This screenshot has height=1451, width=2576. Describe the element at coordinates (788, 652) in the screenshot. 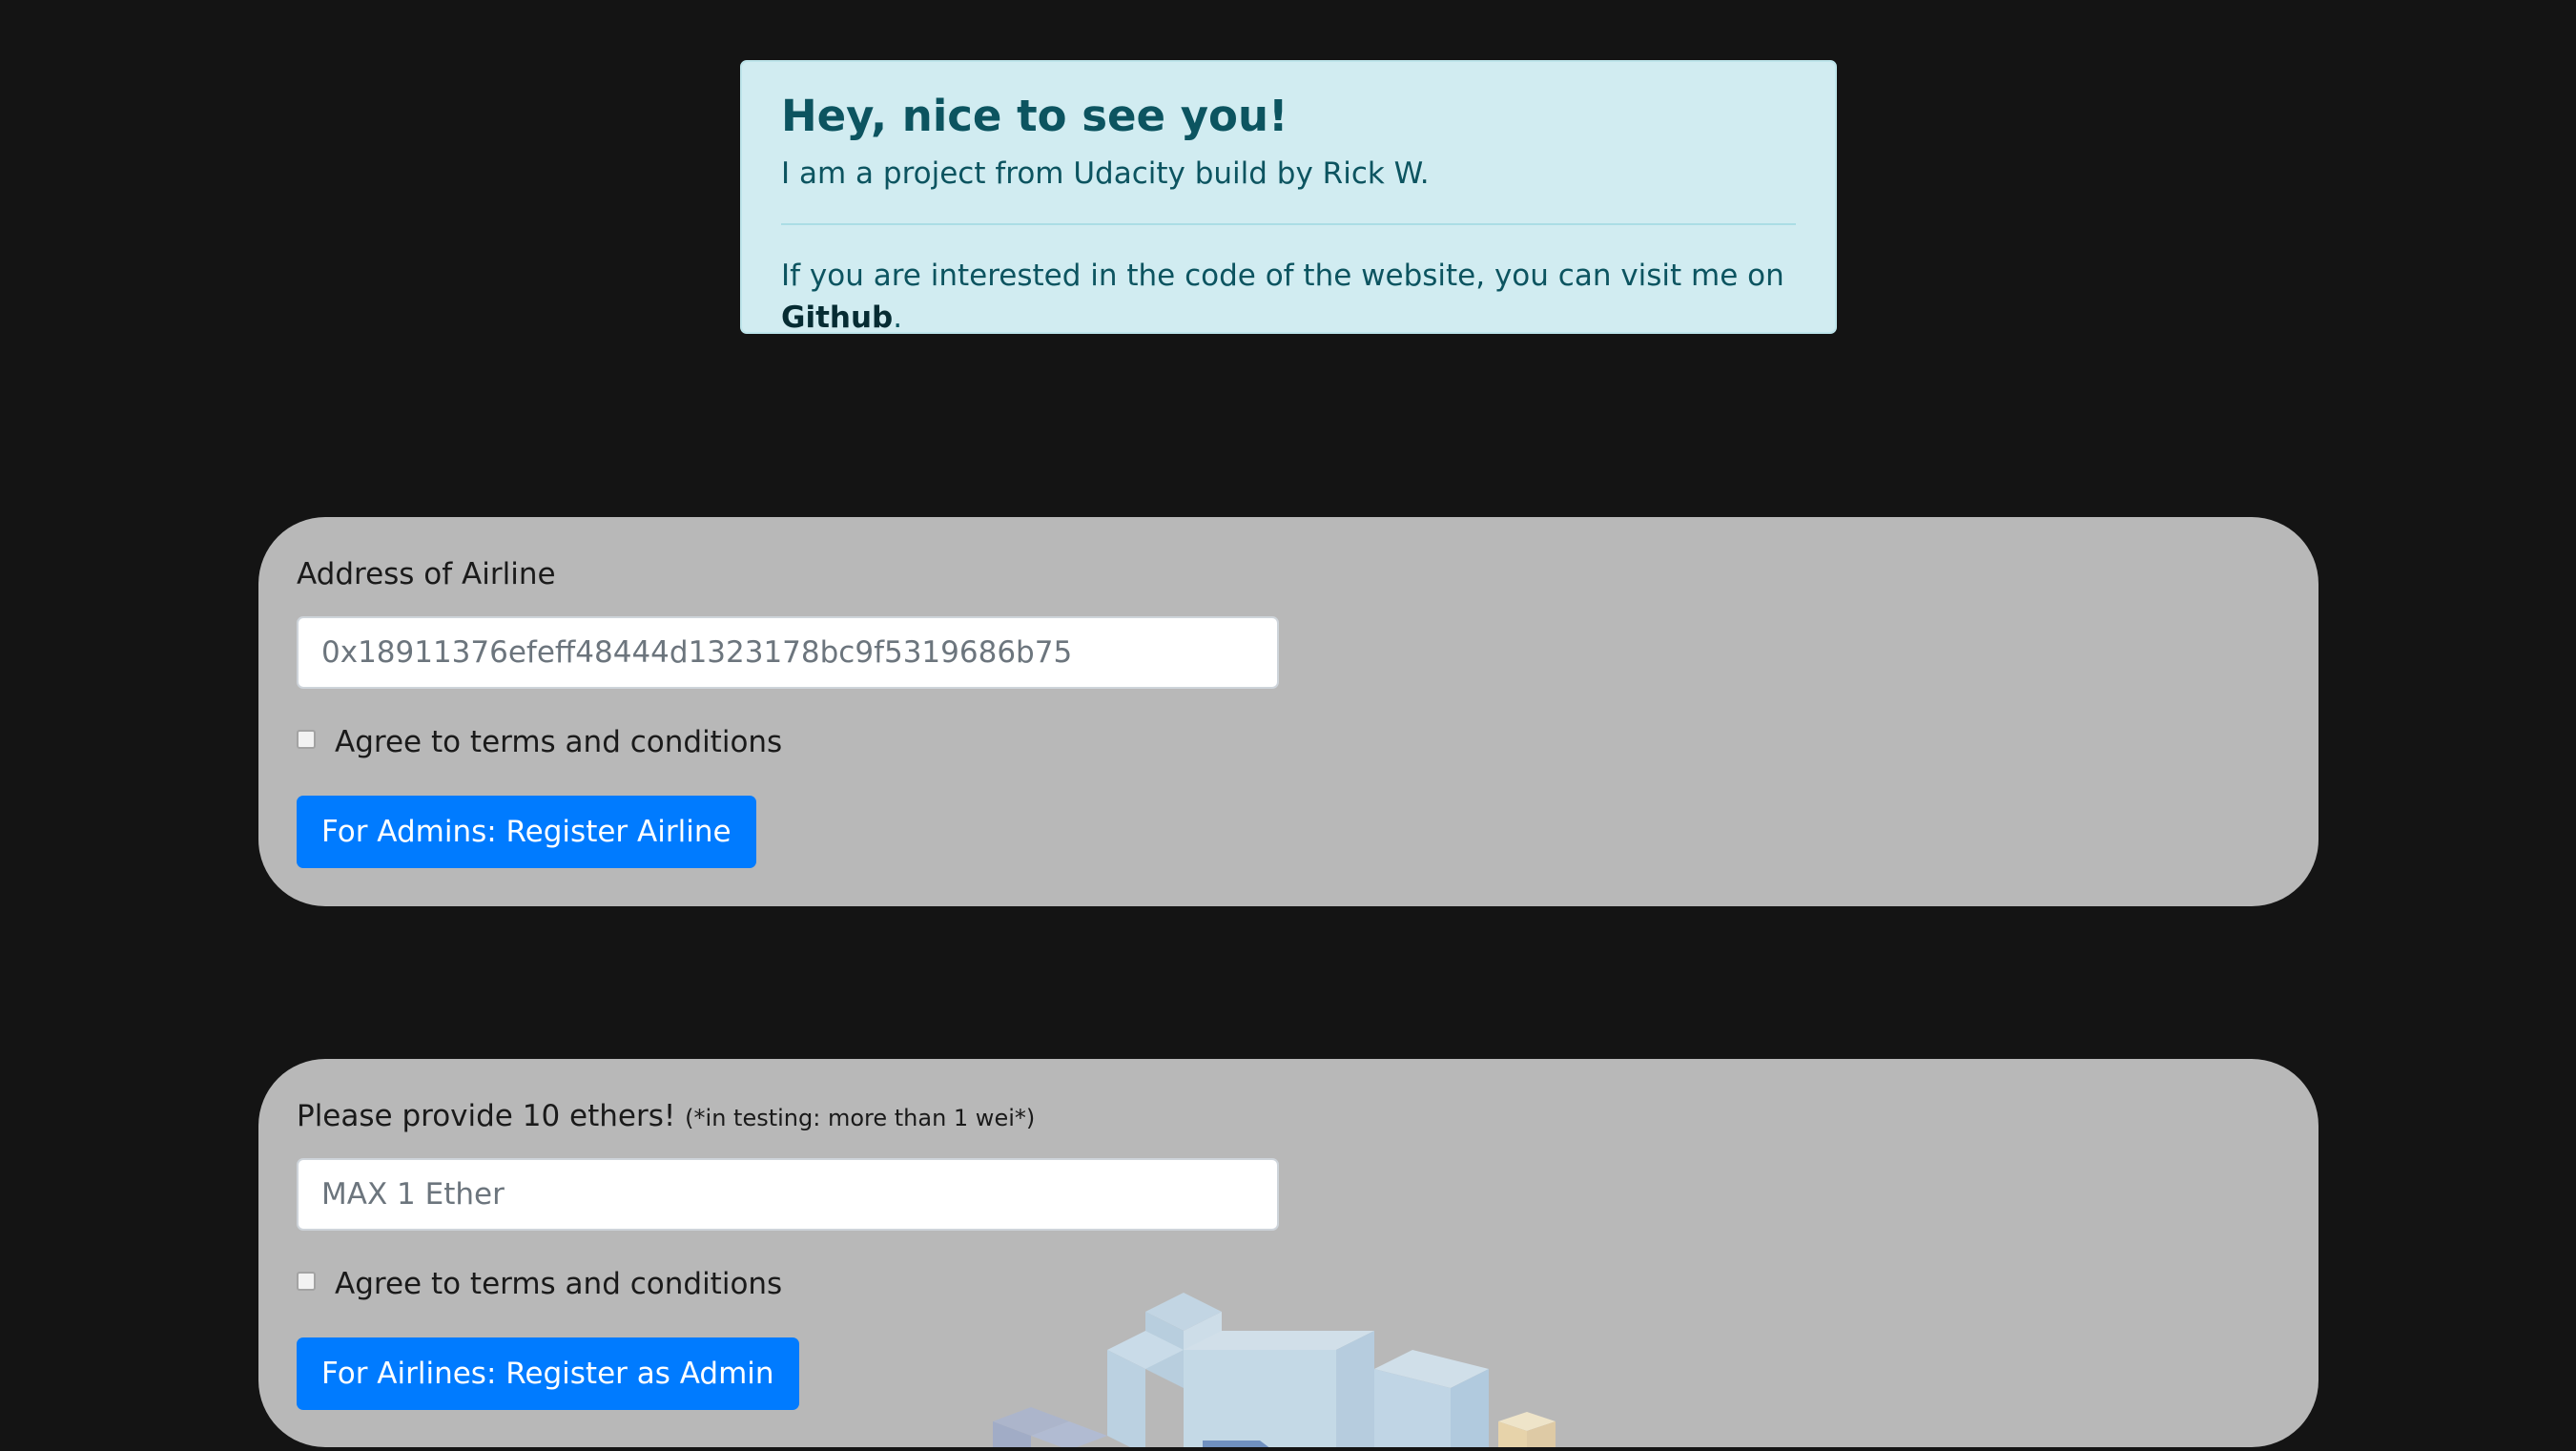

I see `airline-address-input` at that location.